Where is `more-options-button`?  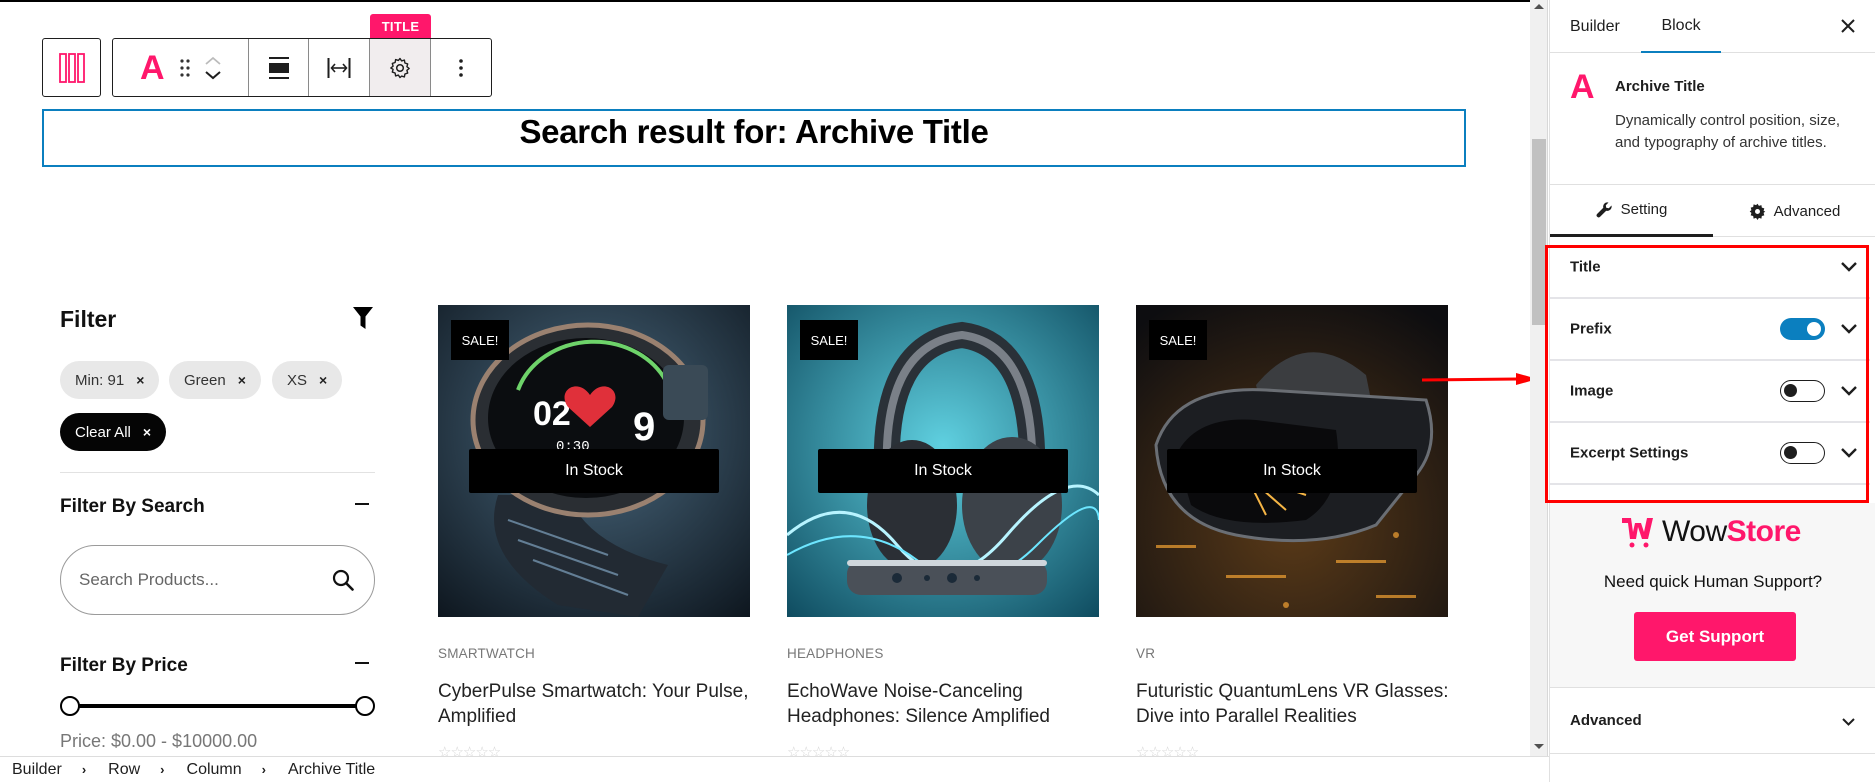
more-options-button is located at coordinates (461, 67).